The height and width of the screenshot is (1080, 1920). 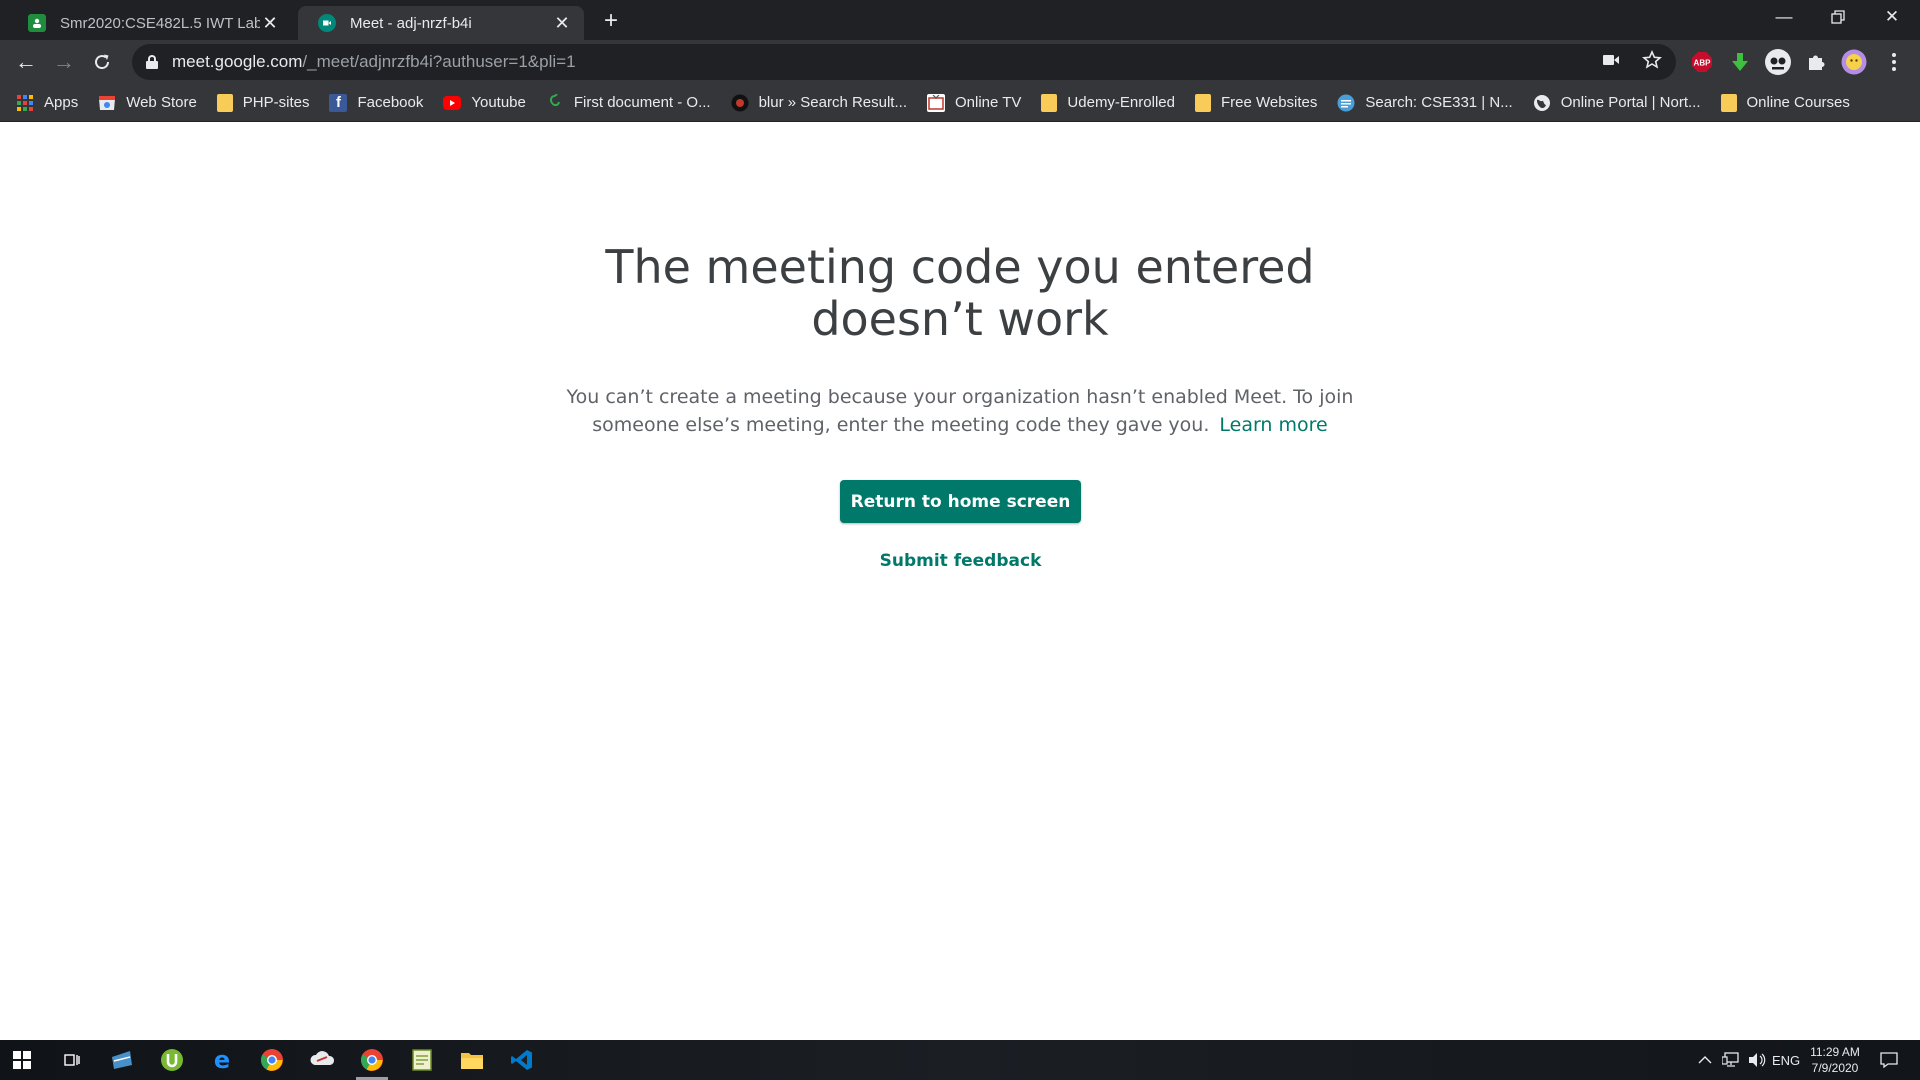 What do you see at coordinates (522, 1060) in the screenshot?
I see `vscode-icon` at bounding box center [522, 1060].